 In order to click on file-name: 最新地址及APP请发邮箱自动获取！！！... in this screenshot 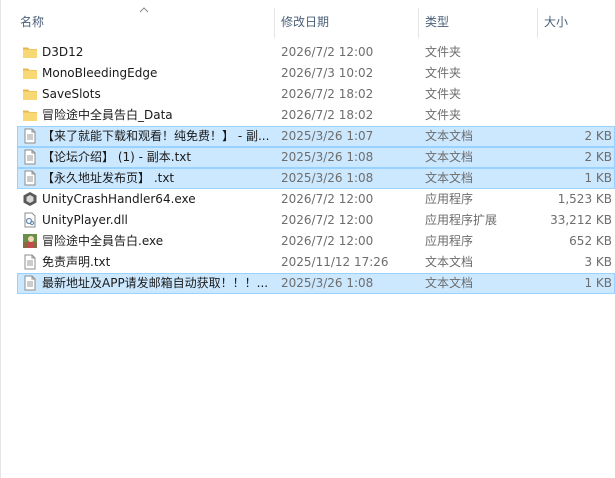, I will do `click(155, 283)`.